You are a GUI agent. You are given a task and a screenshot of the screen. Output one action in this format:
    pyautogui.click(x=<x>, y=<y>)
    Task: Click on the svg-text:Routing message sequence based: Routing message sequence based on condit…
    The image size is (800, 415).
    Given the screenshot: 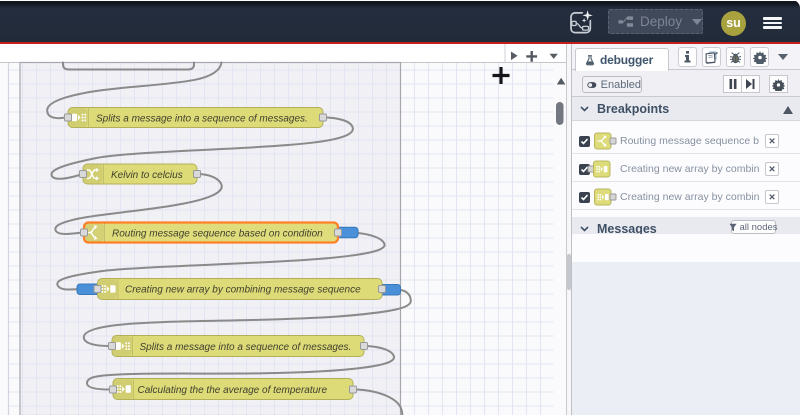 What is the action you would take?
    pyautogui.click(x=217, y=233)
    